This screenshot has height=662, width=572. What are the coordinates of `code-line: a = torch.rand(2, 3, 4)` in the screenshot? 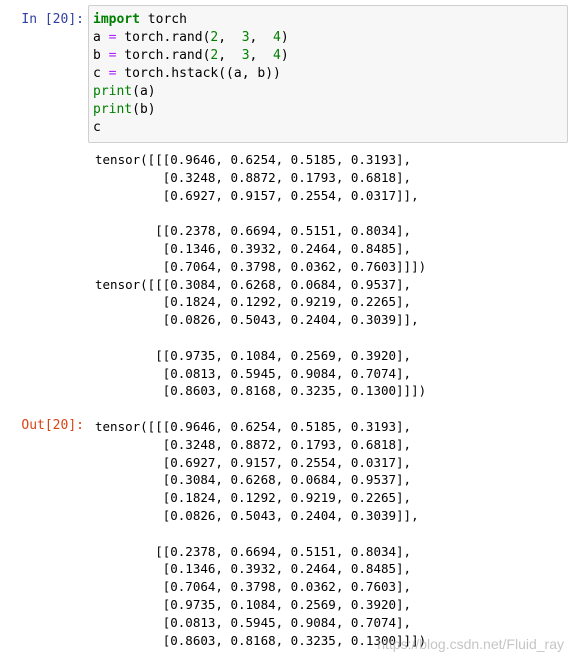 It's located at (328, 38).